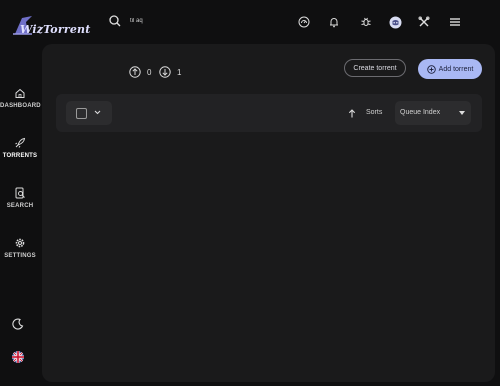 The height and width of the screenshot is (386, 500). What do you see at coordinates (179, 72) in the screenshot?
I see `download-count: 1` at bounding box center [179, 72].